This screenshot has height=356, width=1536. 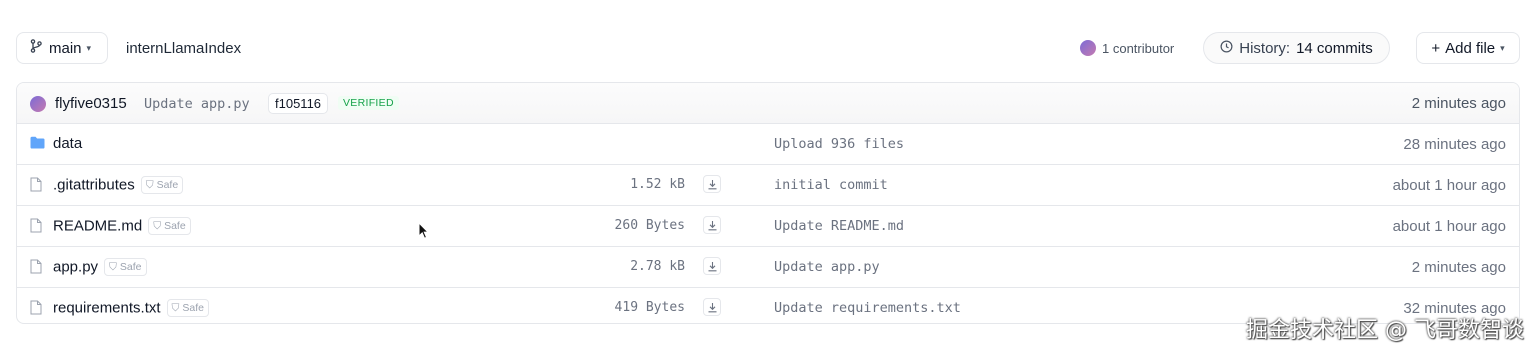 What do you see at coordinates (657, 184) in the screenshot?
I see `file-size: 1.52 kB` at bounding box center [657, 184].